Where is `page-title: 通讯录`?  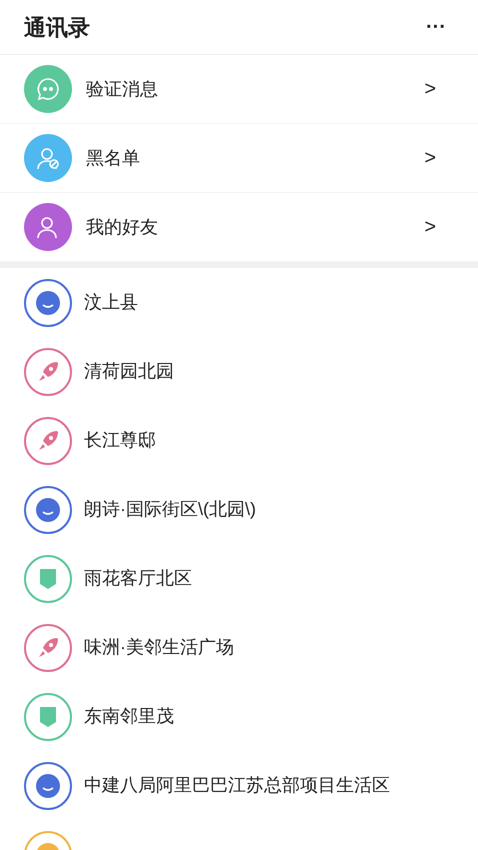
page-title: 通讯录 is located at coordinates (57, 28).